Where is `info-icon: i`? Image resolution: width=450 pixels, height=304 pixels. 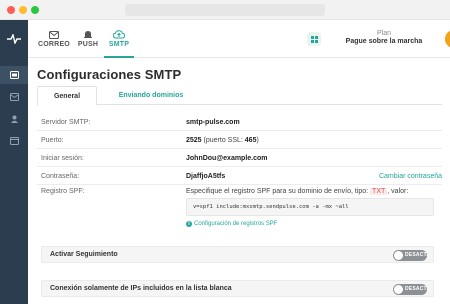
info-icon: i is located at coordinates (189, 224).